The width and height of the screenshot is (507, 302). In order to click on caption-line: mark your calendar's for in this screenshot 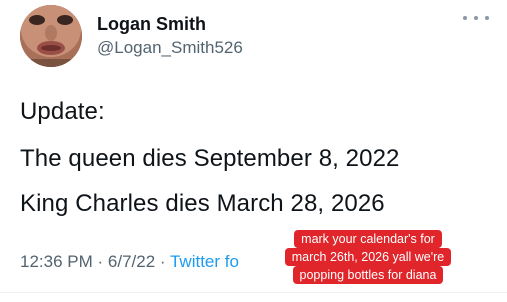, I will do `click(368, 239)`.